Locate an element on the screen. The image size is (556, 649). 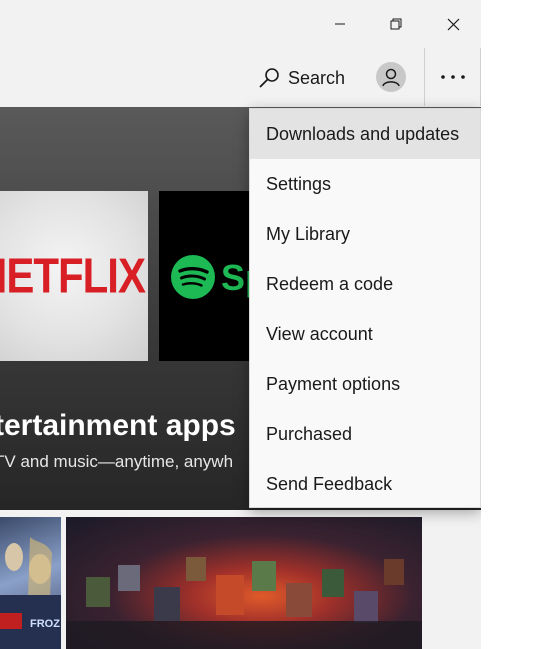
menu-item-payment-options: Payment options is located at coordinates (365, 384).